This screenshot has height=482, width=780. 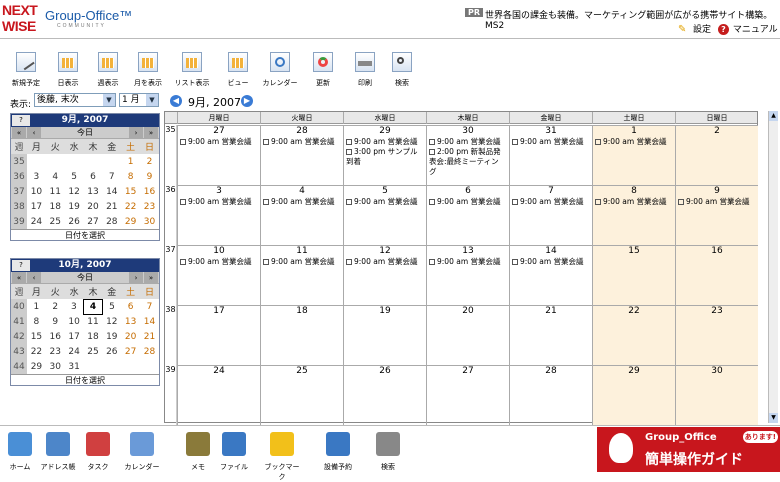 What do you see at coordinates (151, 278) in the screenshot?
I see `next-year-button: »` at bounding box center [151, 278].